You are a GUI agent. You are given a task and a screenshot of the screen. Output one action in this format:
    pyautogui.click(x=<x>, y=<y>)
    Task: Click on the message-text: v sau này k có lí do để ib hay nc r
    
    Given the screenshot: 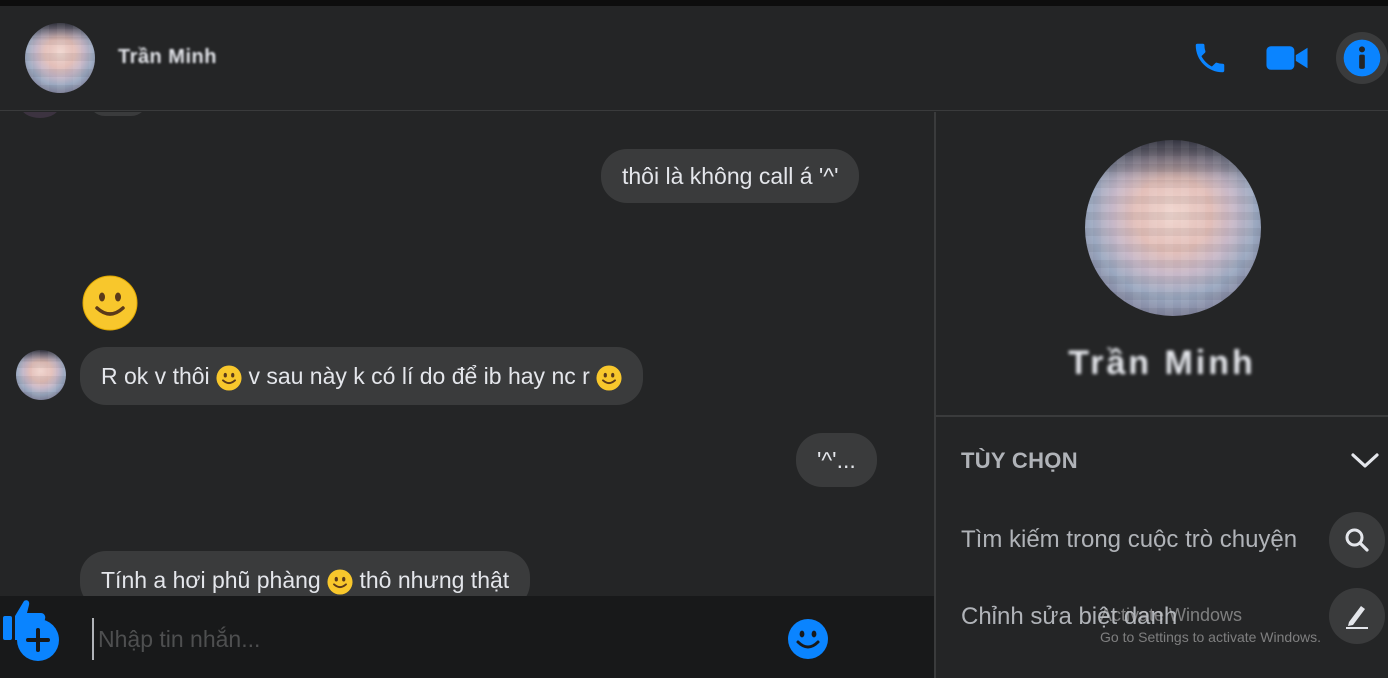 What is the action you would take?
    pyautogui.click(x=422, y=376)
    